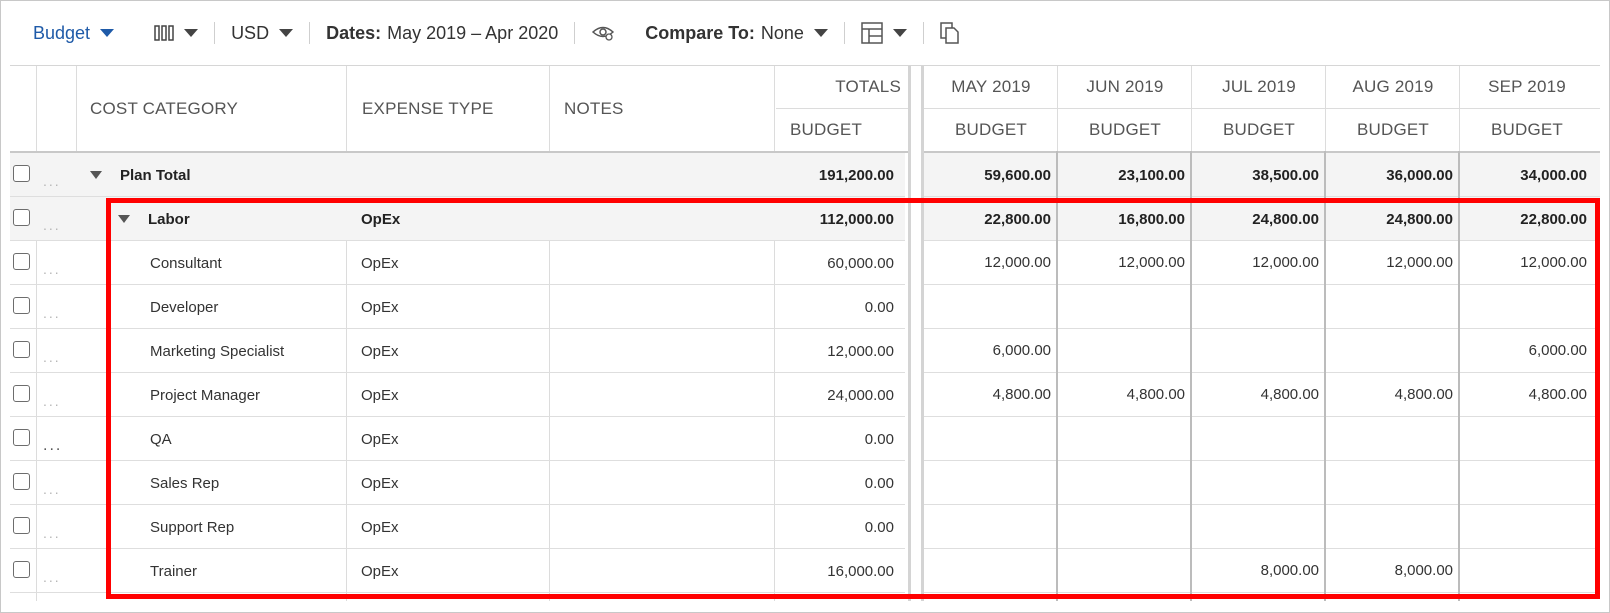  I want to click on visibility-settings-button, so click(603, 33).